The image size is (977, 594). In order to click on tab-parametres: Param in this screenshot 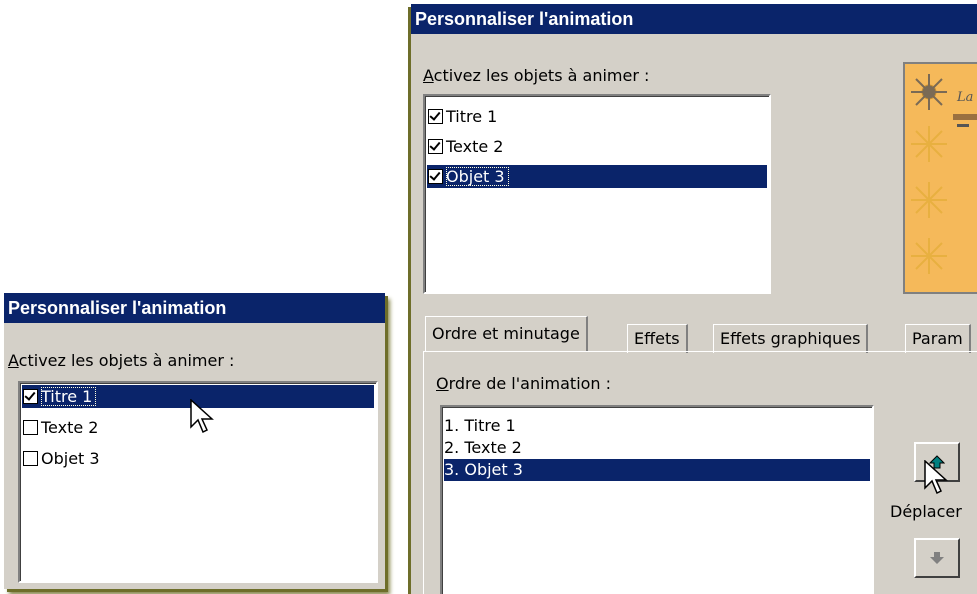, I will do `click(938, 338)`.